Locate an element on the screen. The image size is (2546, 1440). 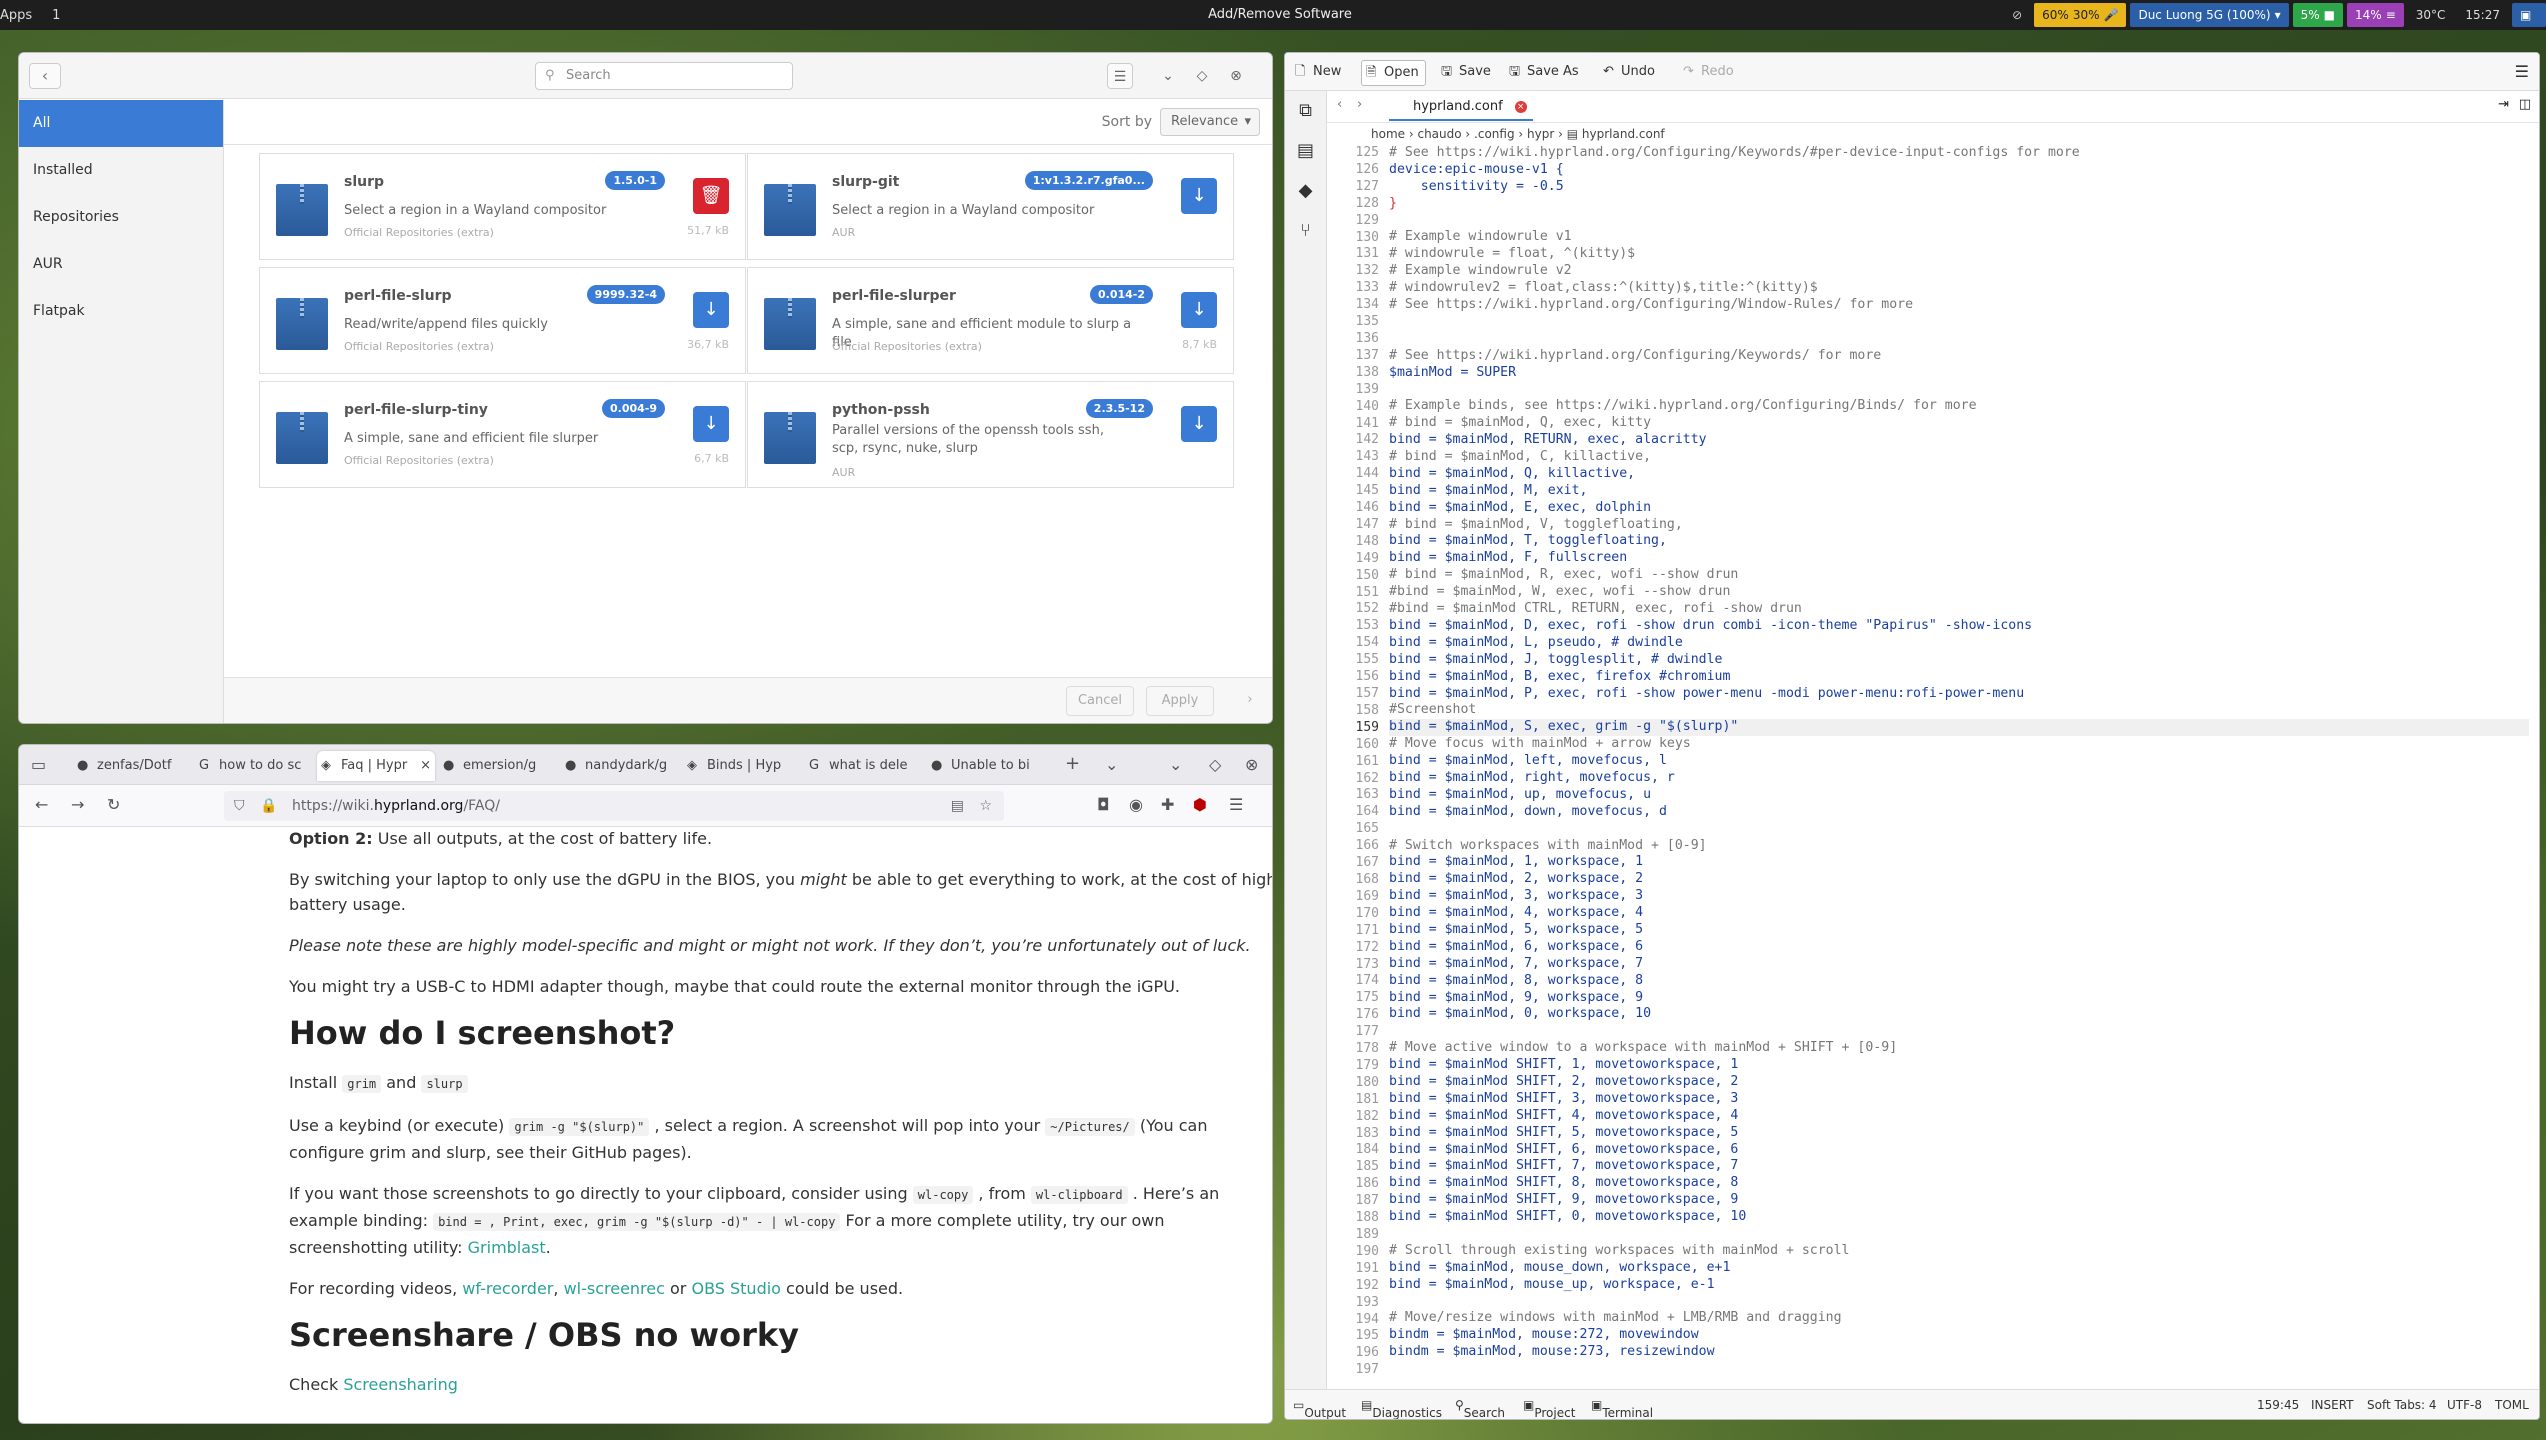
tab-5: ● nandydark/g is located at coordinates (620, 766).